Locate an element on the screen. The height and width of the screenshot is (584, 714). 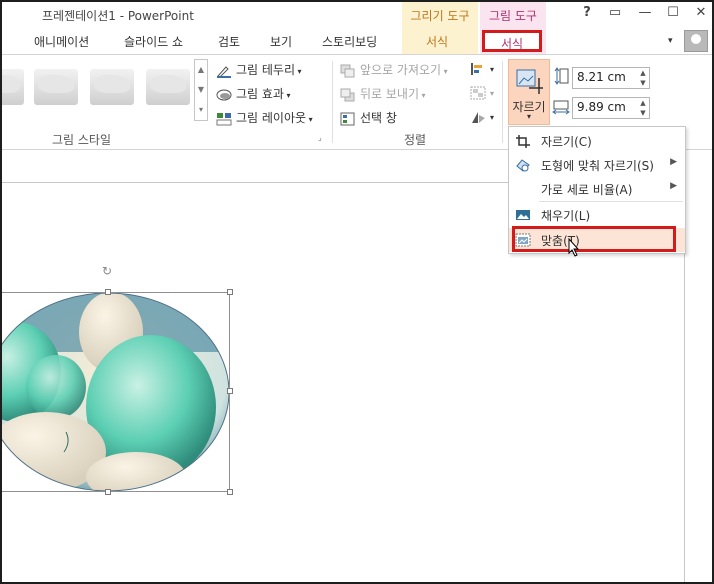
tab-picture-format: 서식 is located at coordinates (512, 41).